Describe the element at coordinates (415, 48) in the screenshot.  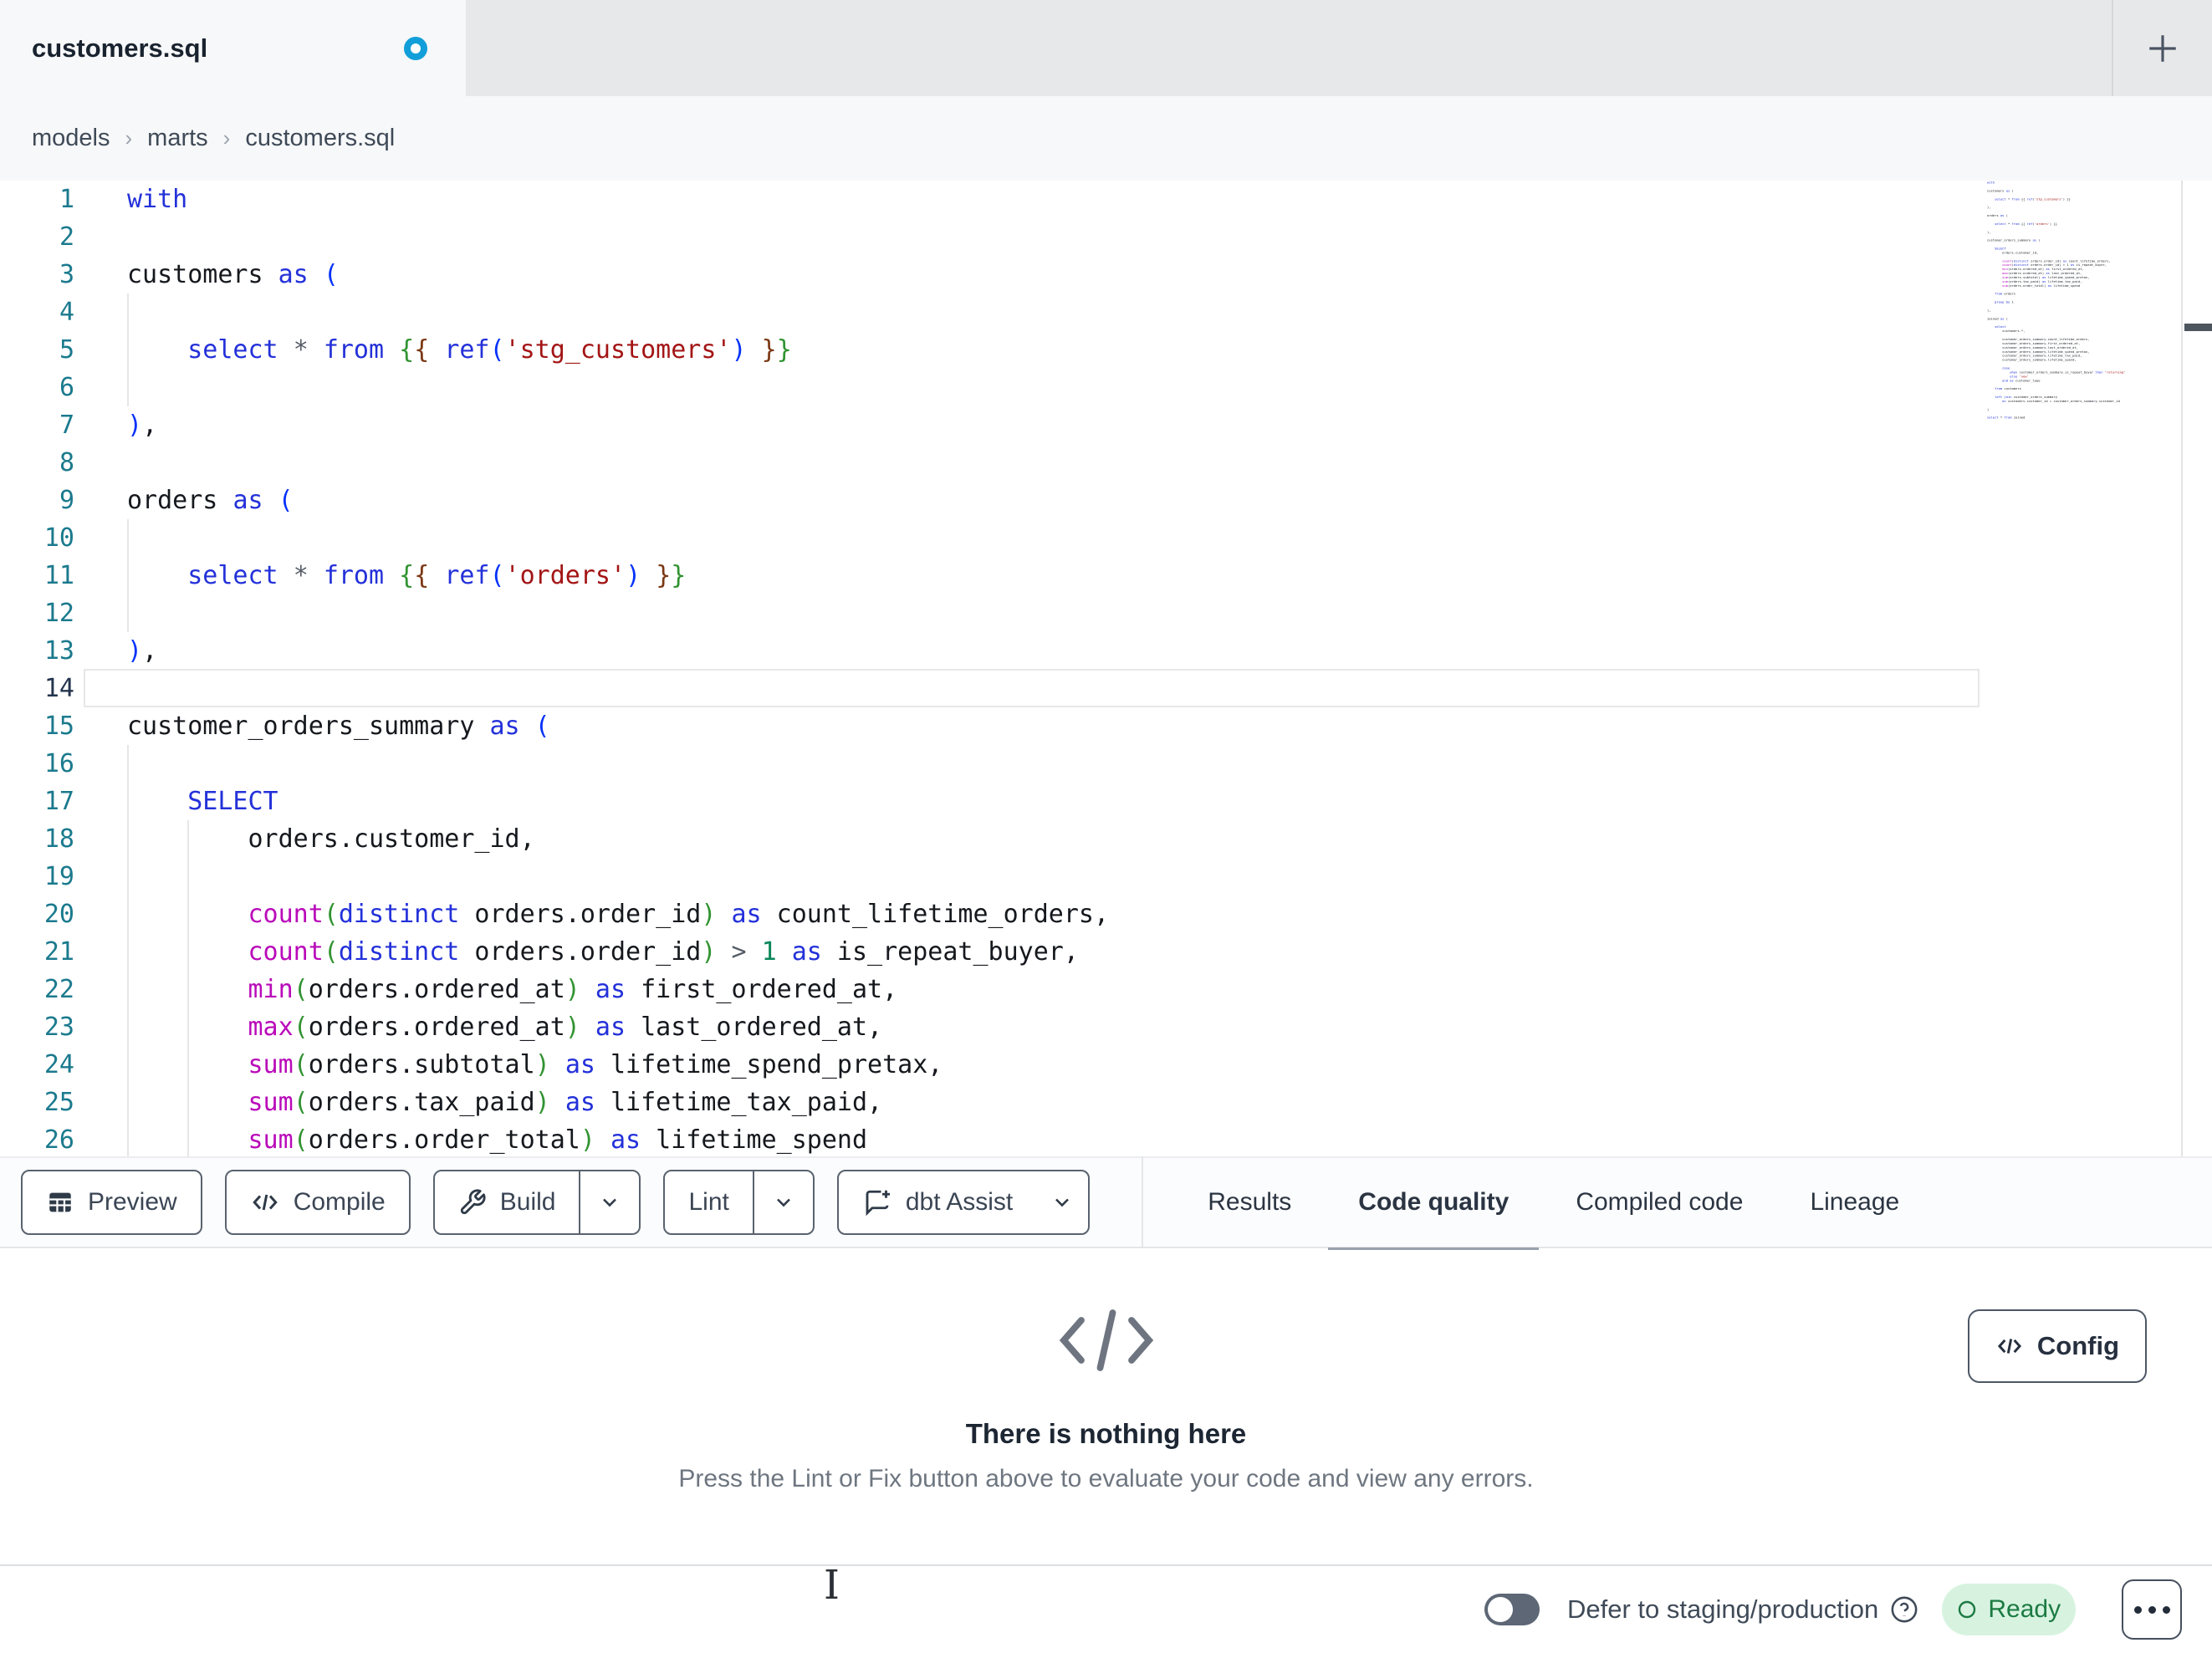
I see `unsaved-changes-icon` at that location.